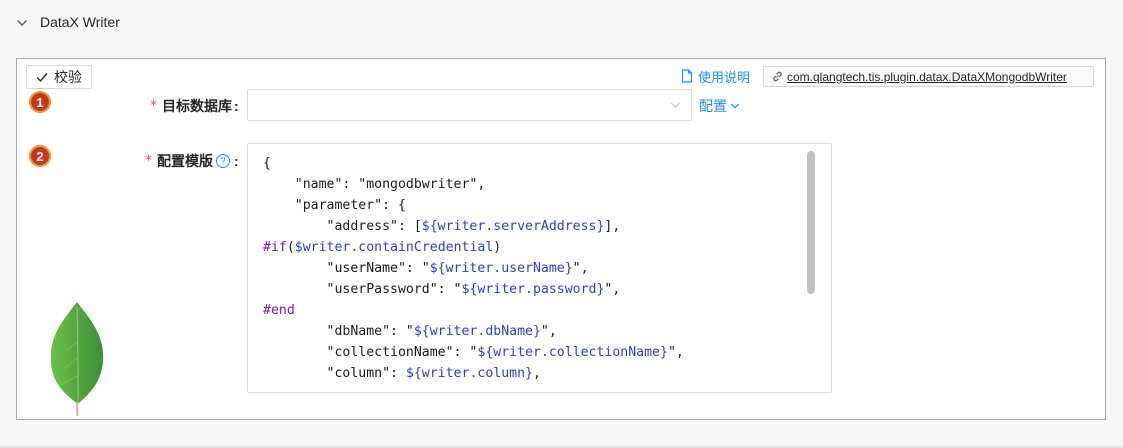  Describe the element at coordinates (40, 102) in the screenshot. I see `field-index-badge: 1` at that location.